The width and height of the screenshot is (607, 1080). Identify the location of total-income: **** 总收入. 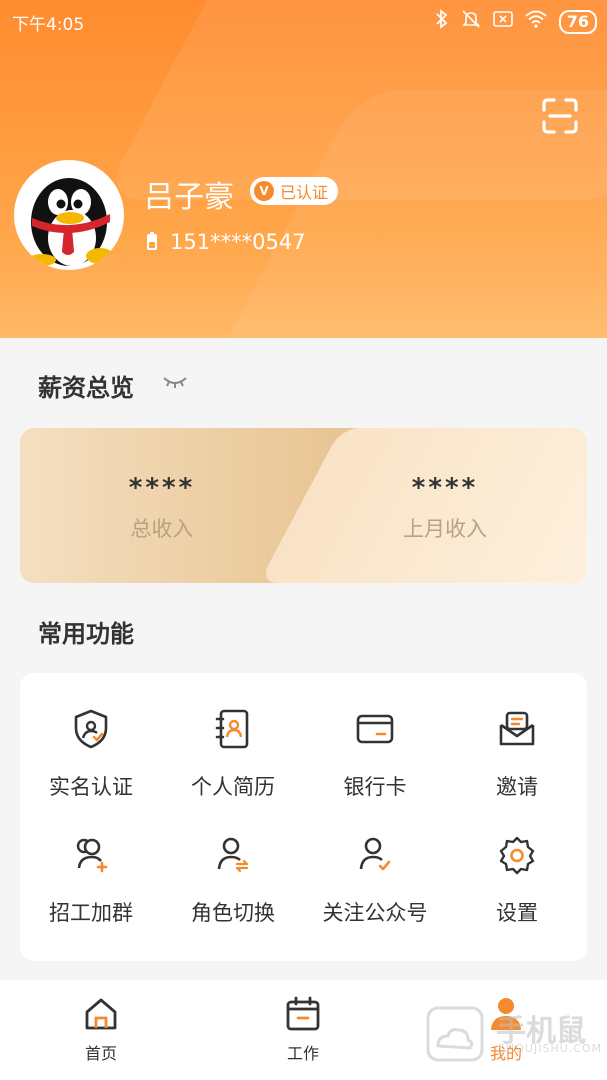
(162, 508).